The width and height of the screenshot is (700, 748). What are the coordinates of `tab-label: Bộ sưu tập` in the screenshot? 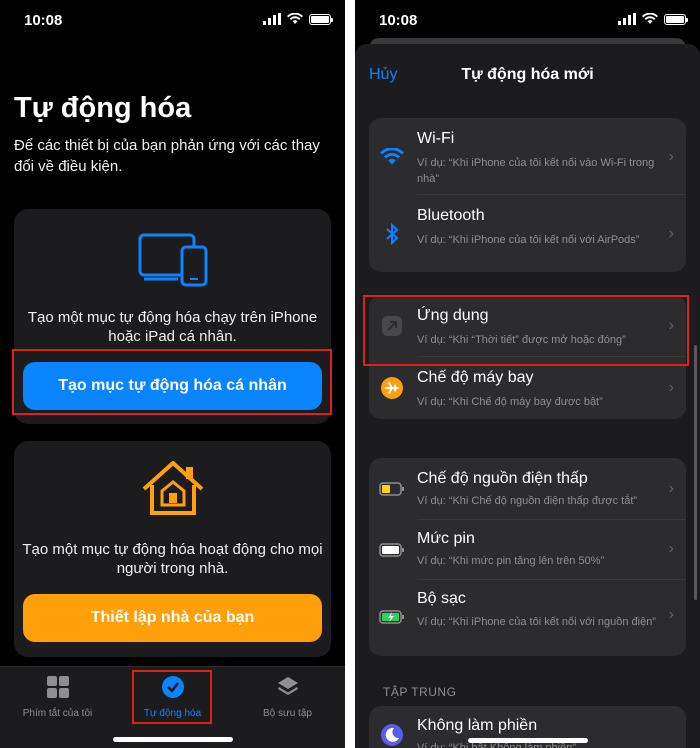 It's located at (287, 713).